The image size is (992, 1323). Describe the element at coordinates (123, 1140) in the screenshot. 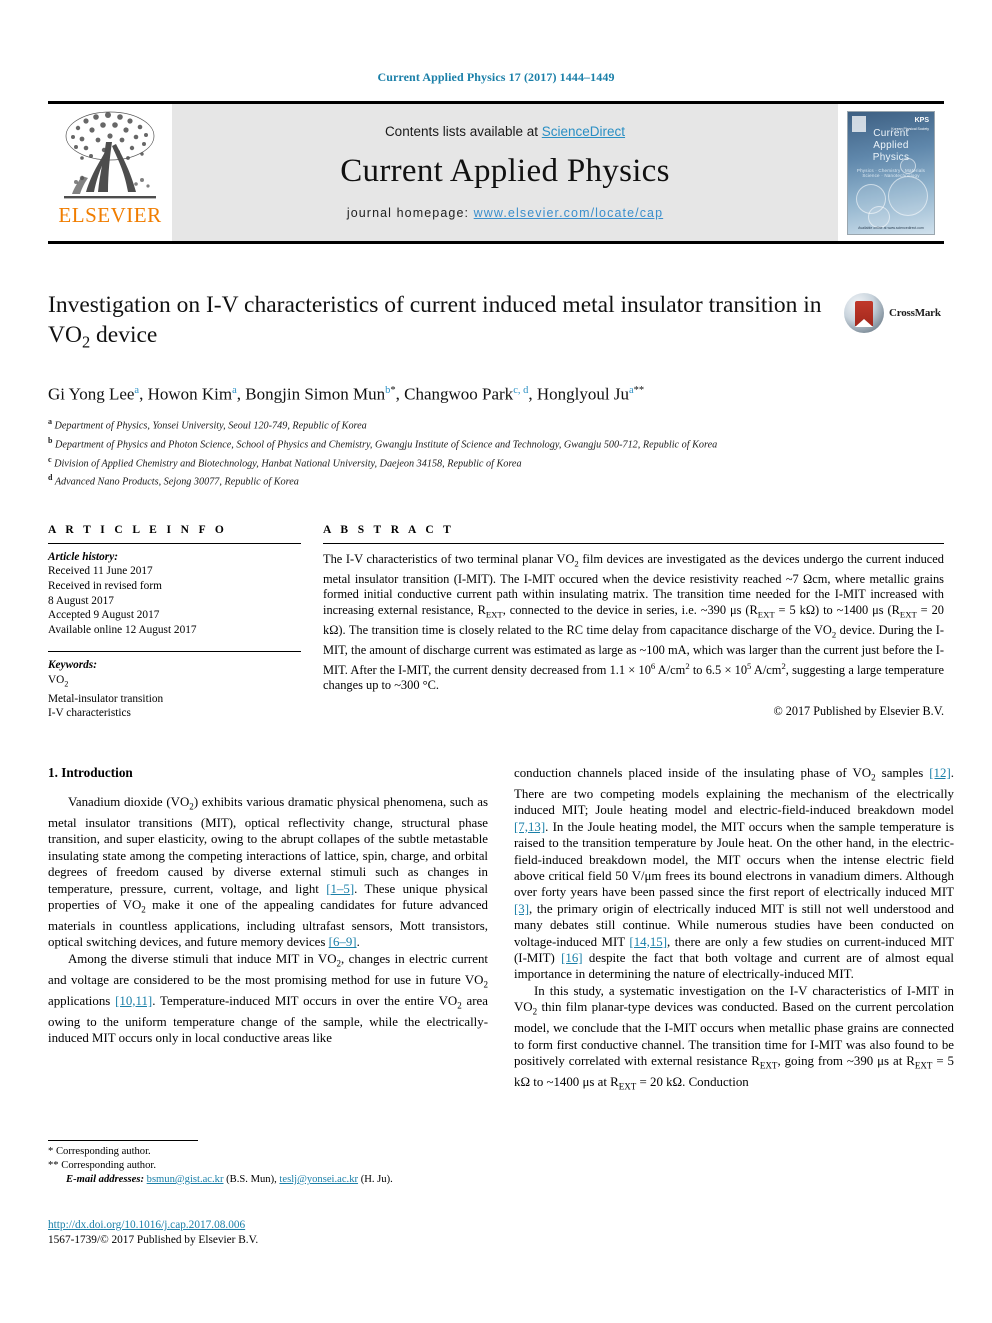

I see `footnote-rule` at that location.